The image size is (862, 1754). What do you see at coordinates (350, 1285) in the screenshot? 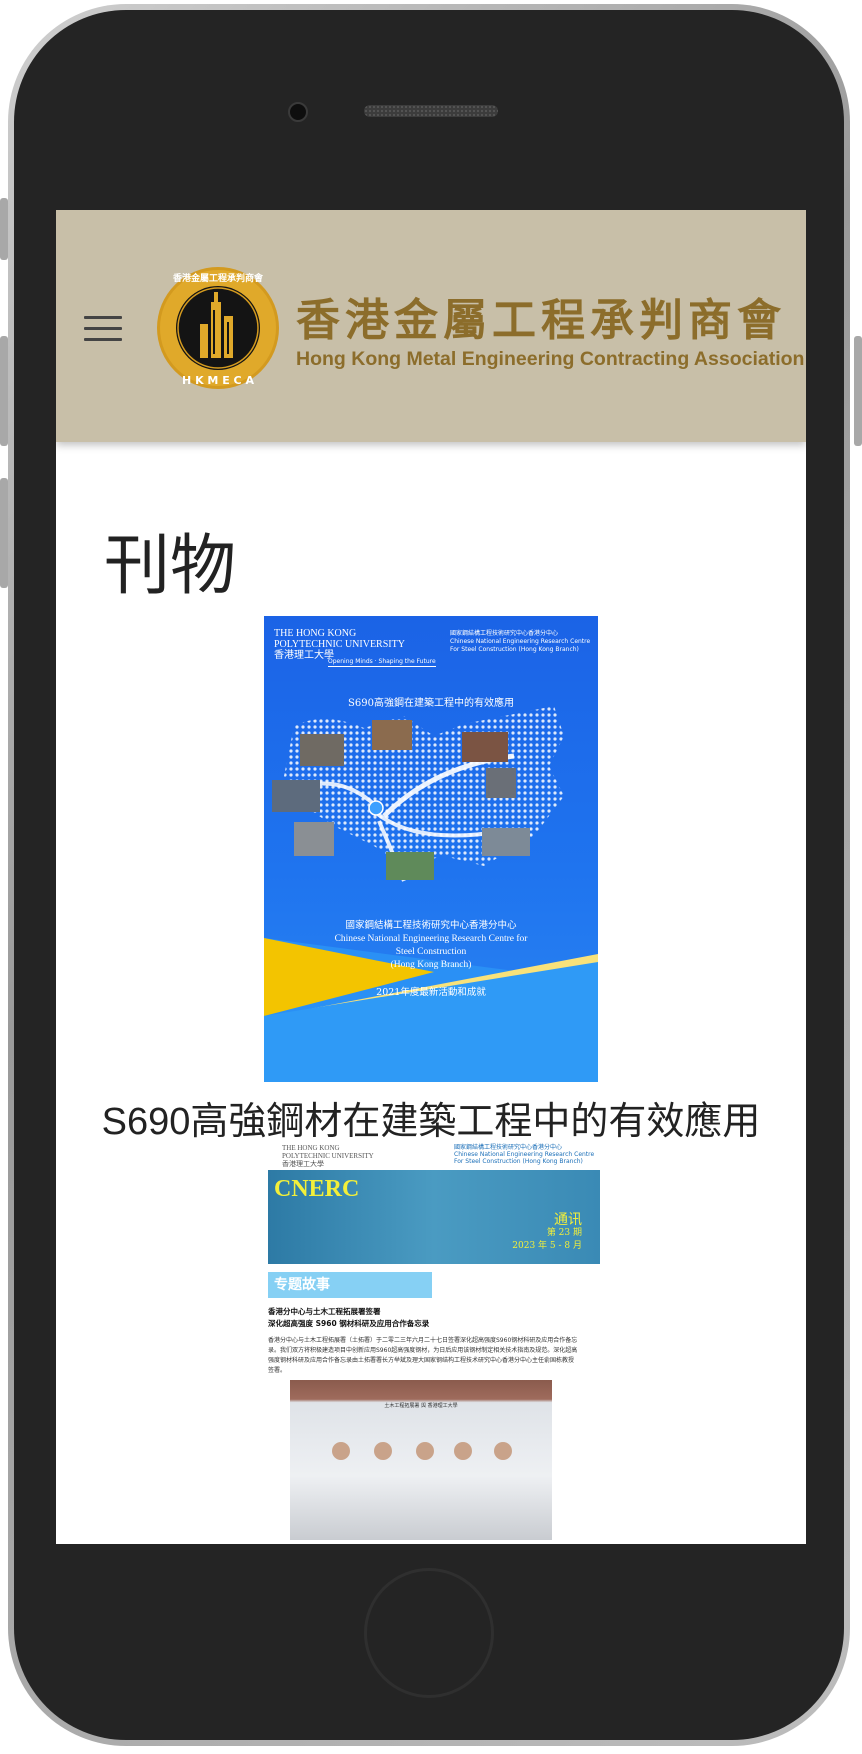
I see `cover2-feature-label: 专题故事` at bounding box center [350, 1285].